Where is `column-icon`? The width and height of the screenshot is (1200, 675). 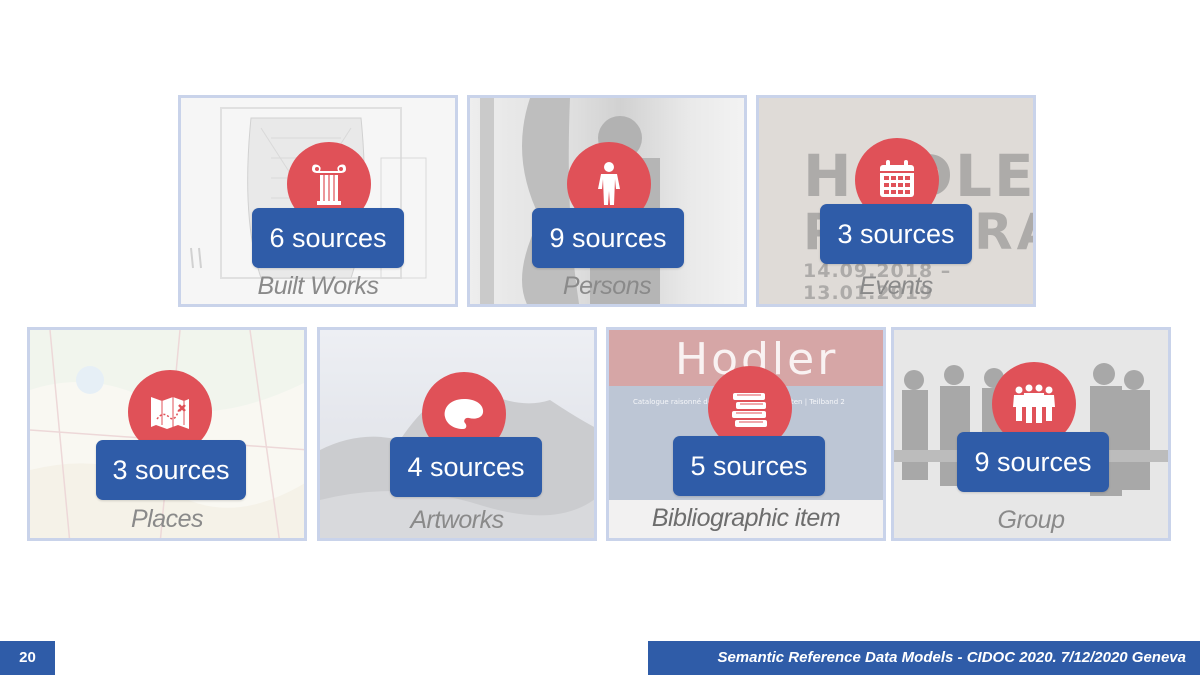 column-icon is located at coordinates (329, 184).